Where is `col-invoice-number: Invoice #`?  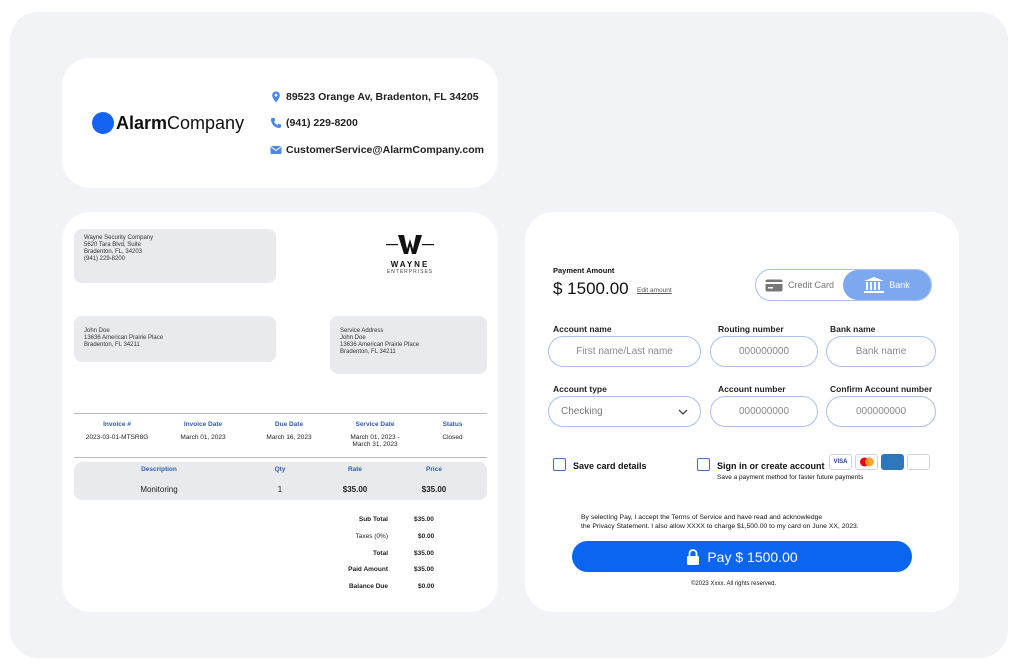
col-invoice-number: Invoice # is located at coordinates (117, 424).